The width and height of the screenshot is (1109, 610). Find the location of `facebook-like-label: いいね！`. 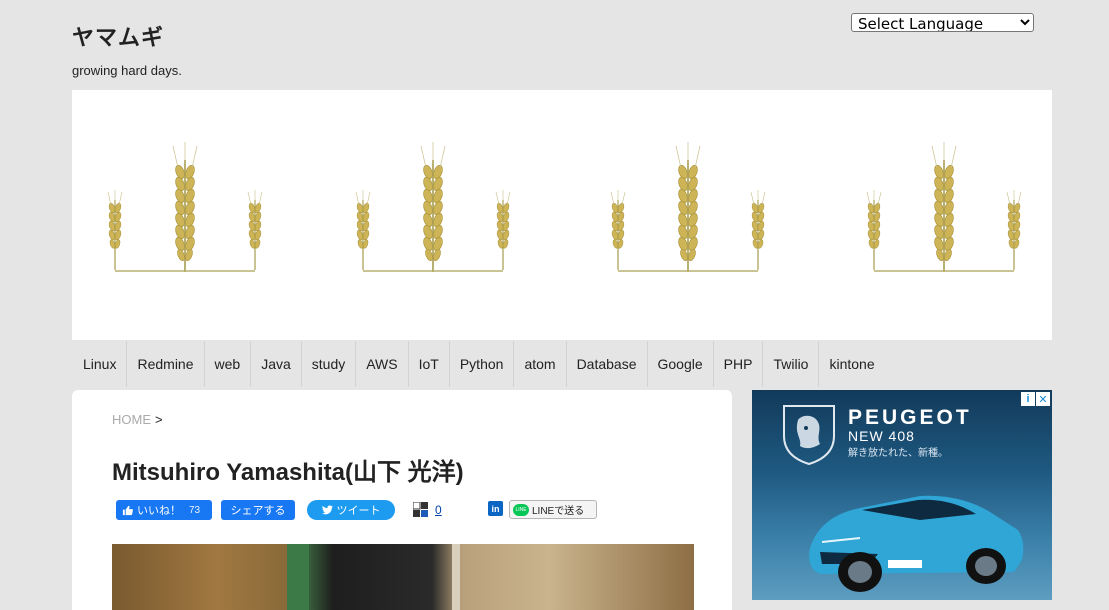

facebook-like-label: いいね！ is located at coordinates (159, 511).